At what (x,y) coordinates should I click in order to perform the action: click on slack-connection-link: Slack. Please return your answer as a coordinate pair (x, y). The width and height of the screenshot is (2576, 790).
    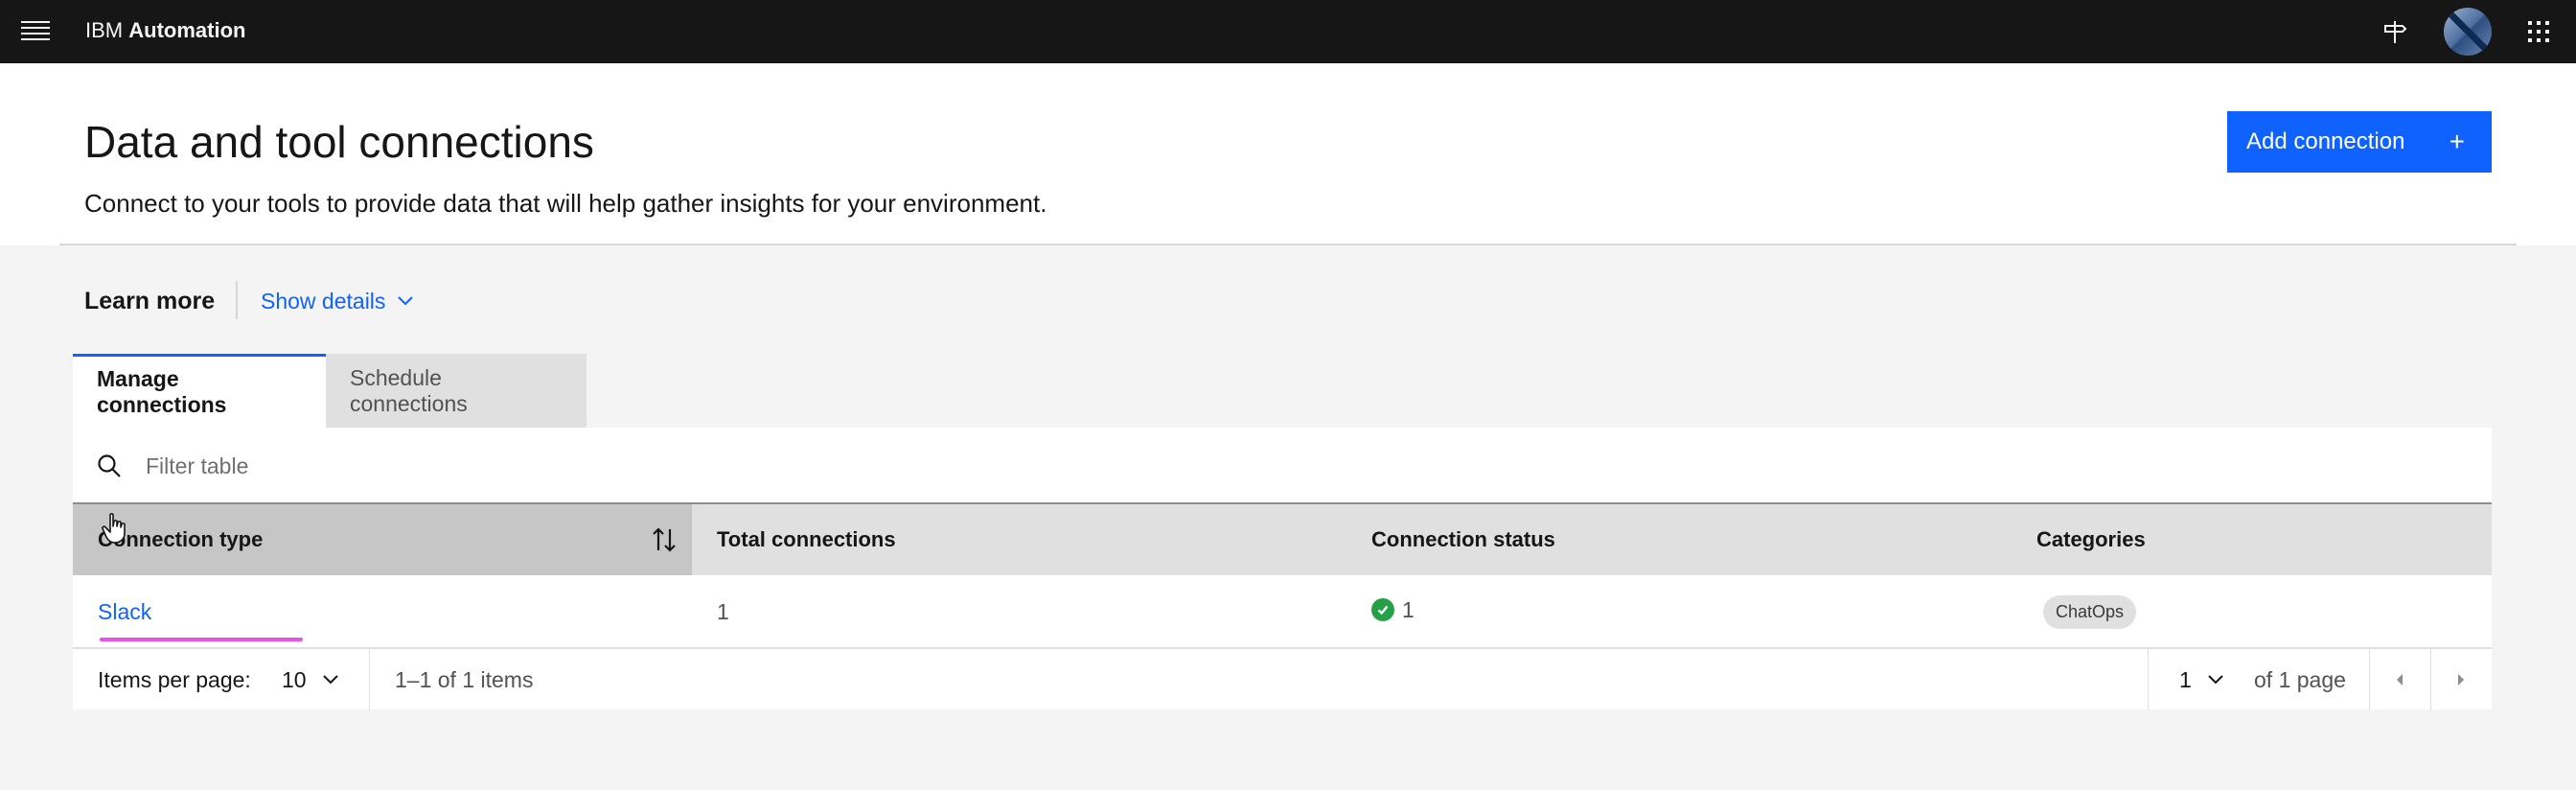
    Looking at the image, I should click on (125, 612).